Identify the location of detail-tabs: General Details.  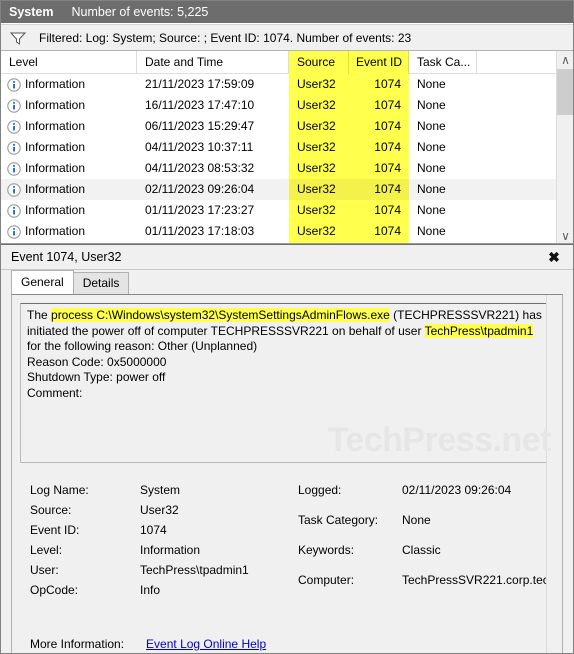
(287, 282).